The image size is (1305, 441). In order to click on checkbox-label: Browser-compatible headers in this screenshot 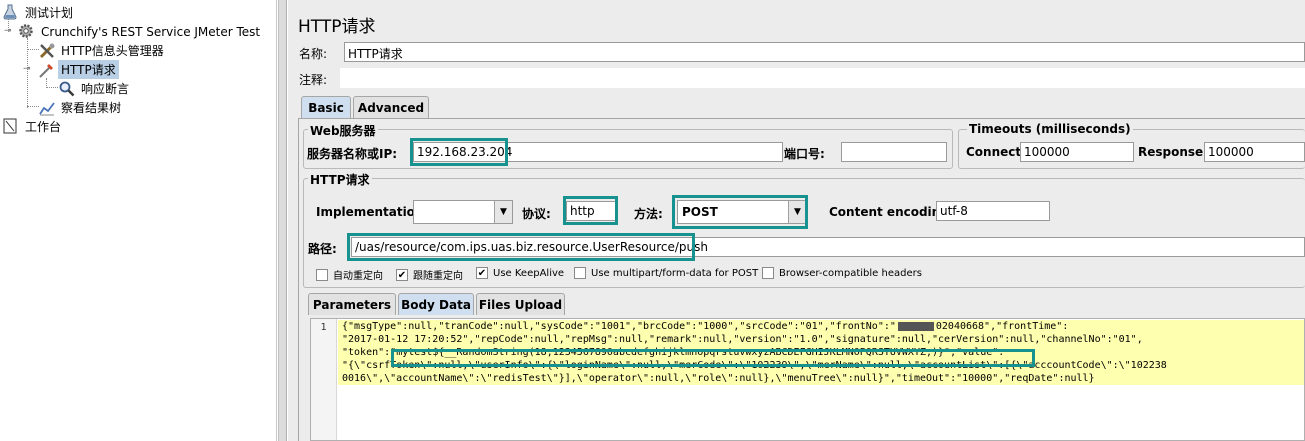, I will do `click(850, 273)`.